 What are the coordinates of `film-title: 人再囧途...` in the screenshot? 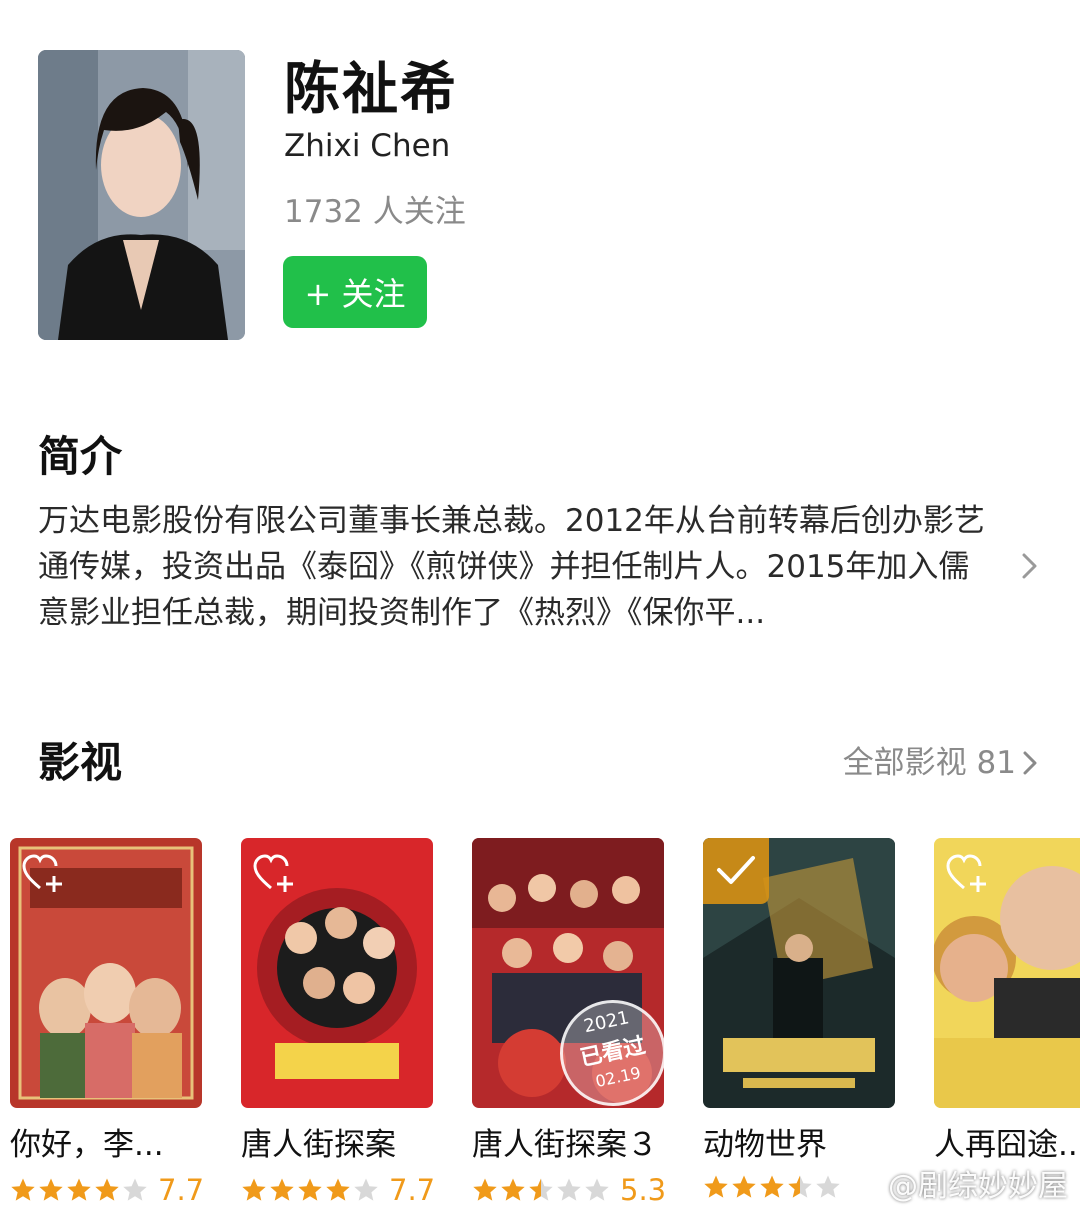 It's located at (1007, 1145).